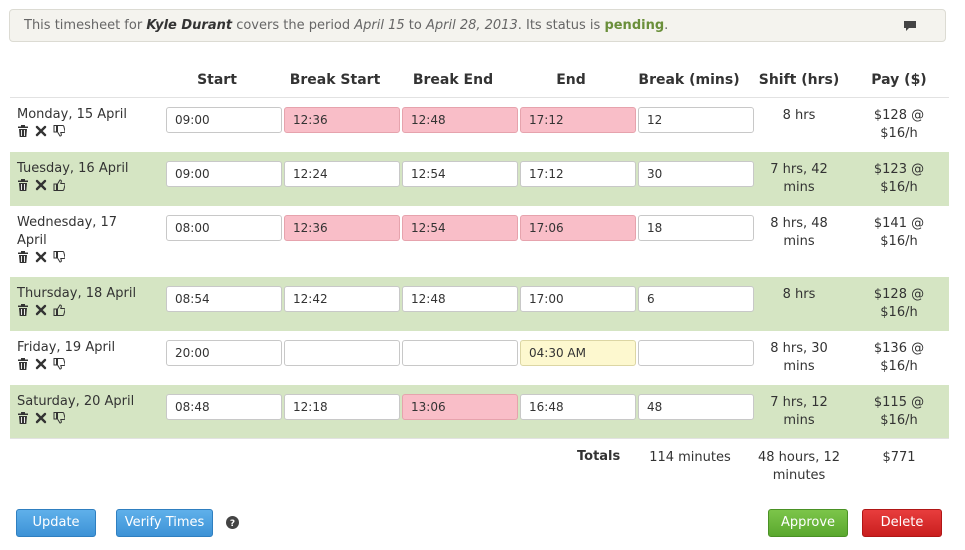 Image resolution: width=965 pixels, height=550 pixels. Describe the element at coordinates (899, 179) in the screenshot. I see `pay-cell: $123 @ $16/h` at that location.